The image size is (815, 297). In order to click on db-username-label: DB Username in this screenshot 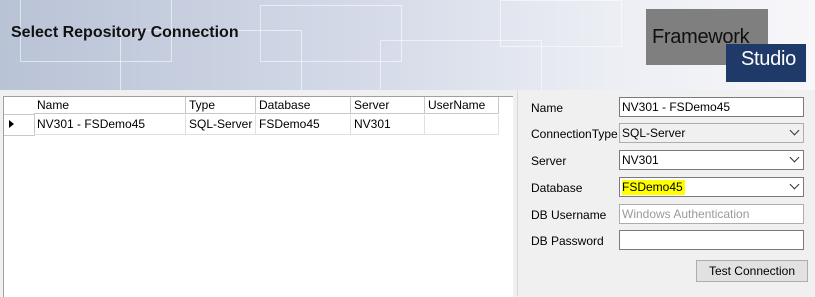, I will do `click(569, 215)`.